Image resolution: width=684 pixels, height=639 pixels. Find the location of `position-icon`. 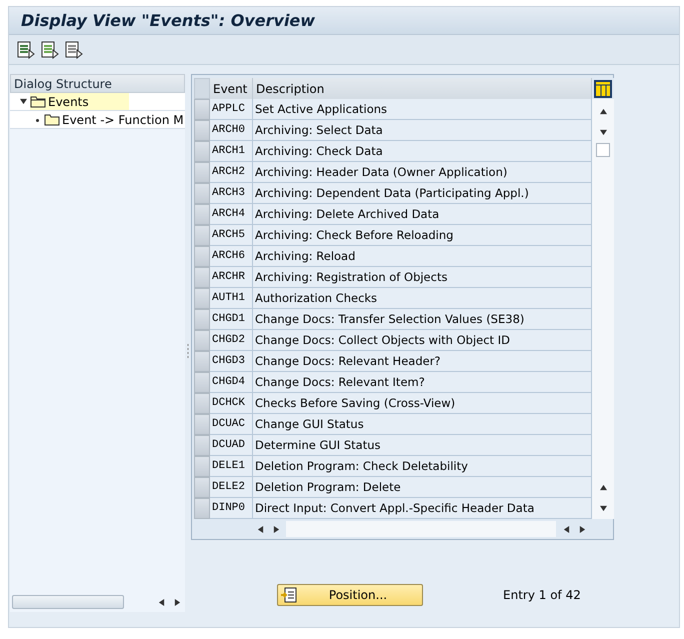

position-icon is located at coordinates (289, 595).